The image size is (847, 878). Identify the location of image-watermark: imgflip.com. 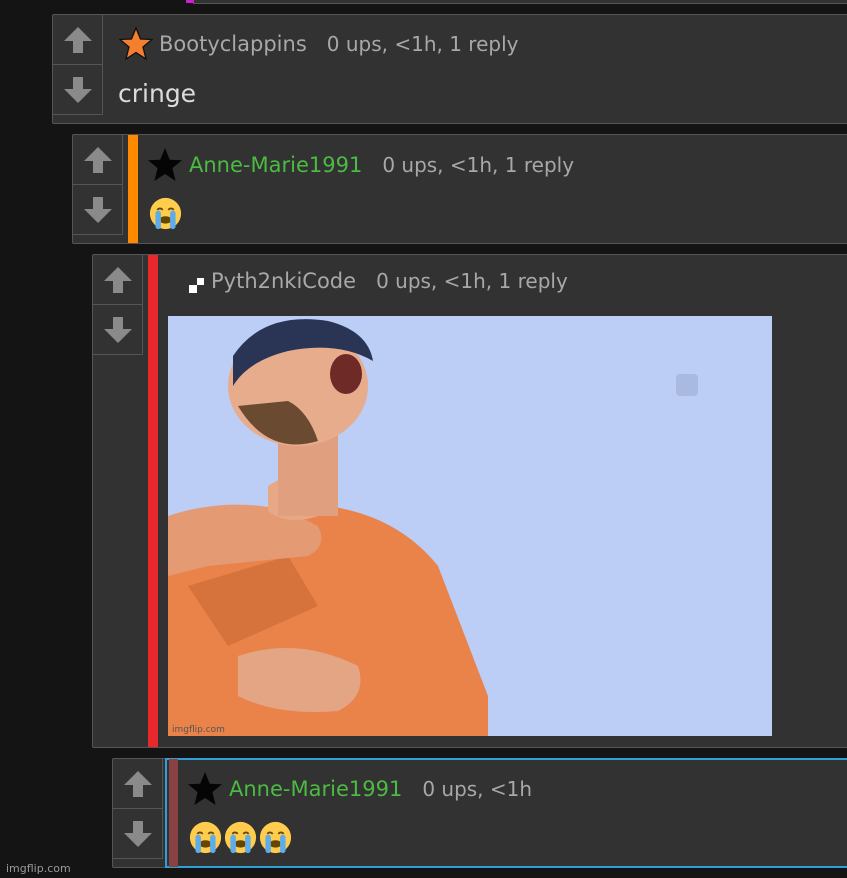
(198, 730).